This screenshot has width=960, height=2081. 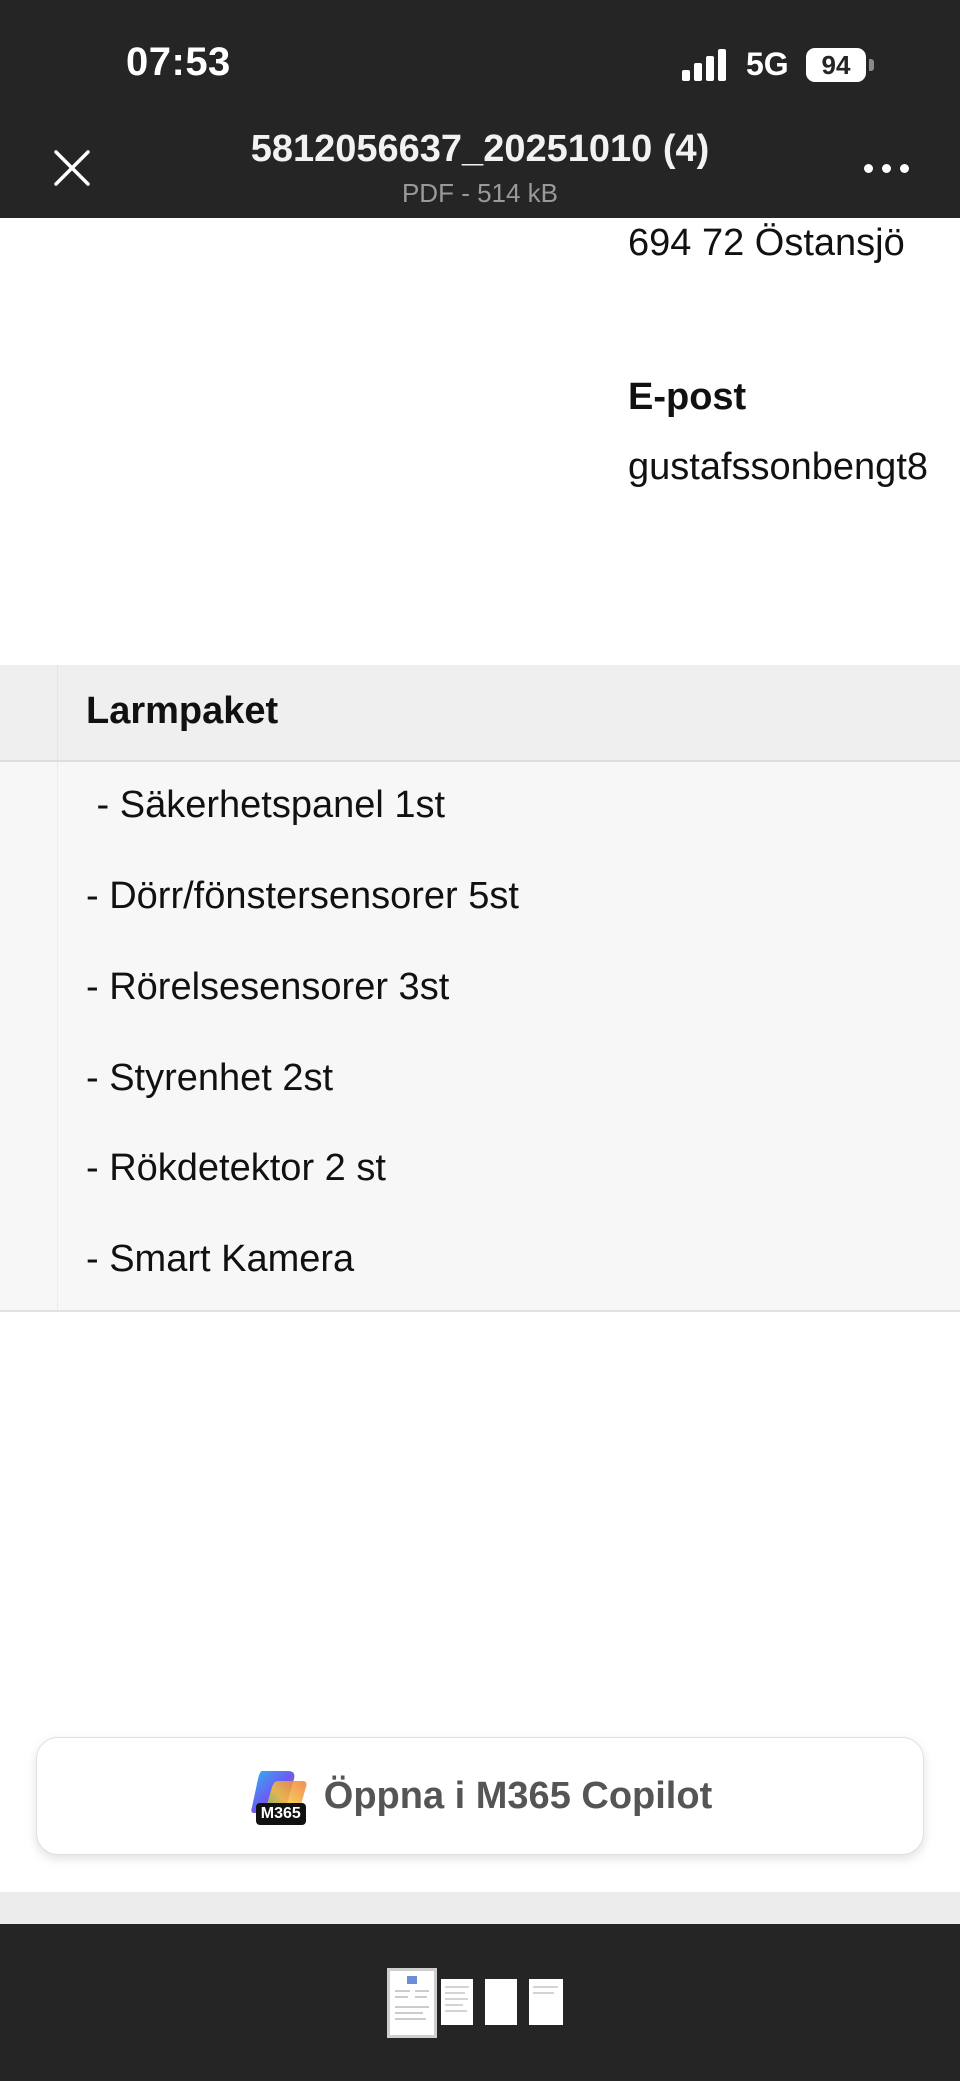 What do you see at coordinates (480, 1908) in the screenshot?
I see `content-footer-band` at bounding box center [480, 1908].